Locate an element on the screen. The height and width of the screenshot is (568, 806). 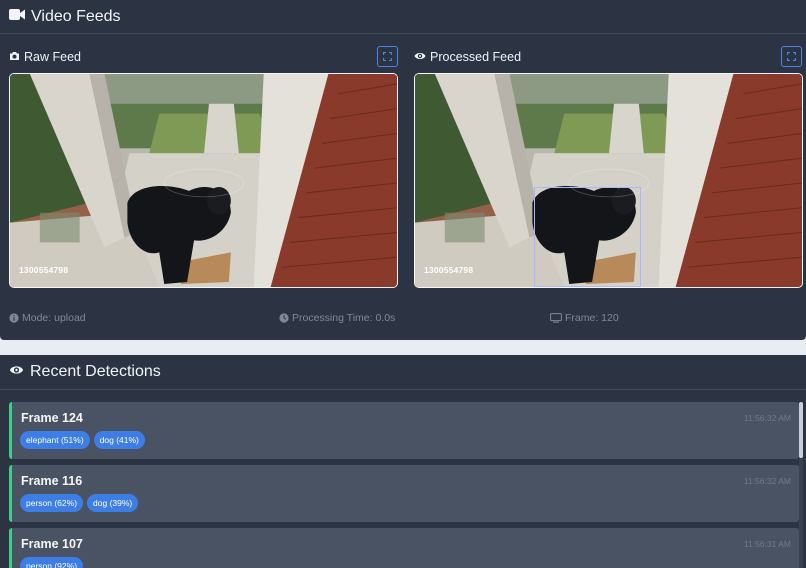
recent-detections-title: Recent Detections is located at coordinates (95, 371).